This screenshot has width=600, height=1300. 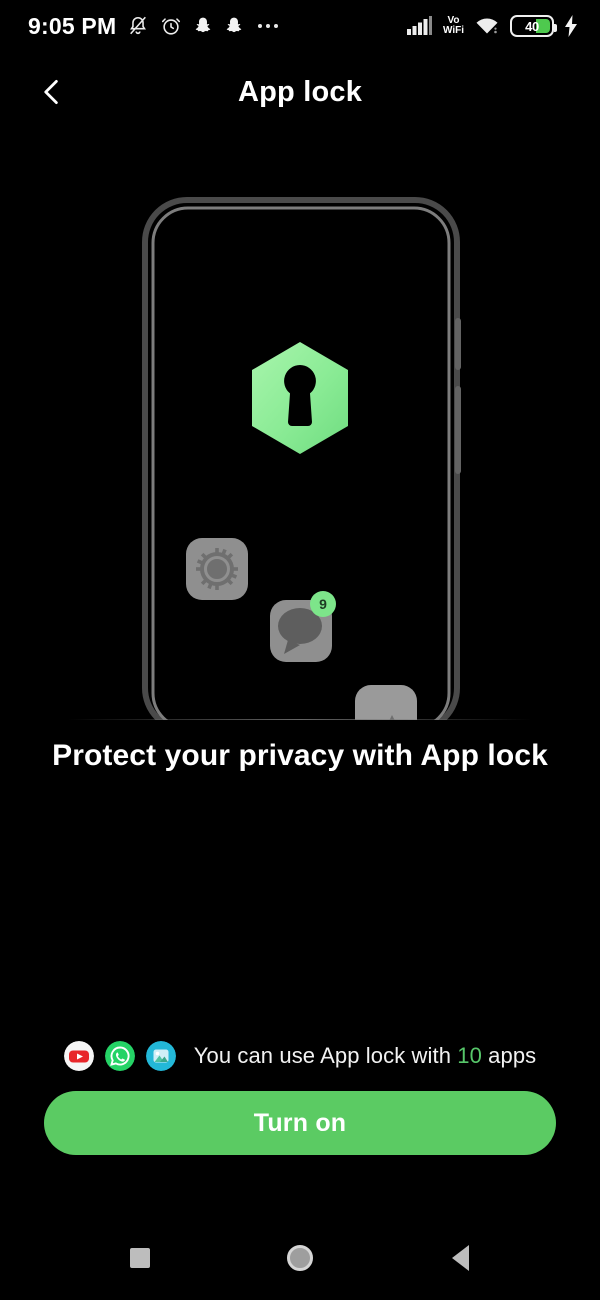 What do you see at coordinates (419, 25) in the screenshot?
I see `signal-bars-icon` at bounding box center [419, 25].